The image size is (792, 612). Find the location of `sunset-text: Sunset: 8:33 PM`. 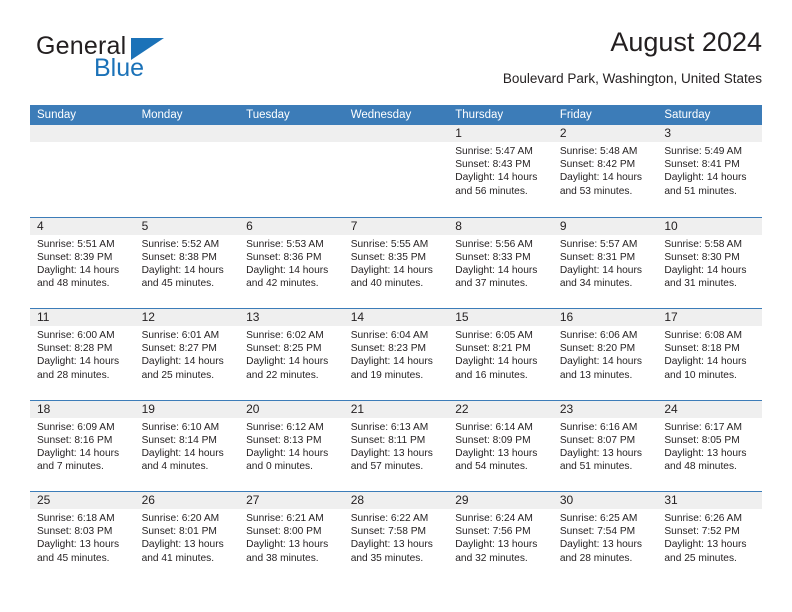

sunset-text: Sunset: 8:33 PM is located at coordinates (493, 257).